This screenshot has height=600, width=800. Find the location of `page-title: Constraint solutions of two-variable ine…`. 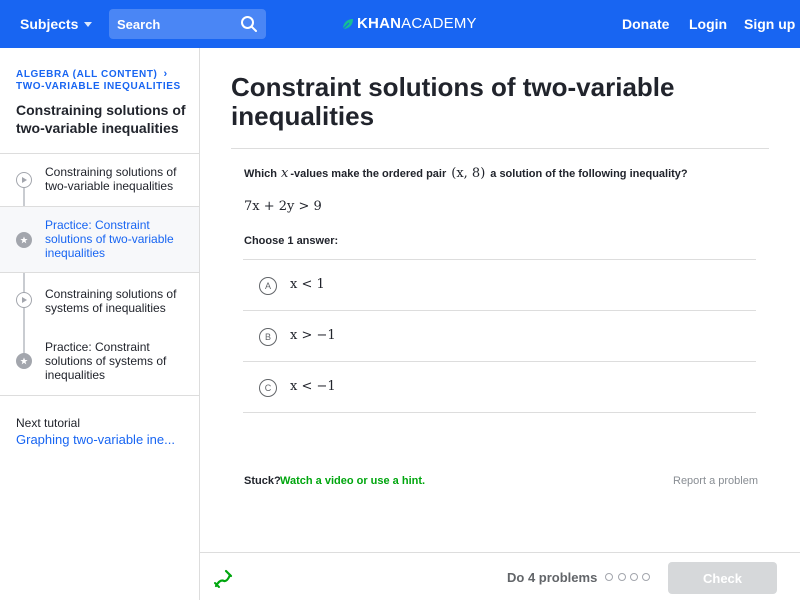

page-title: Constraint solutions of two-variable ine… is located at coordinates (453, 101).